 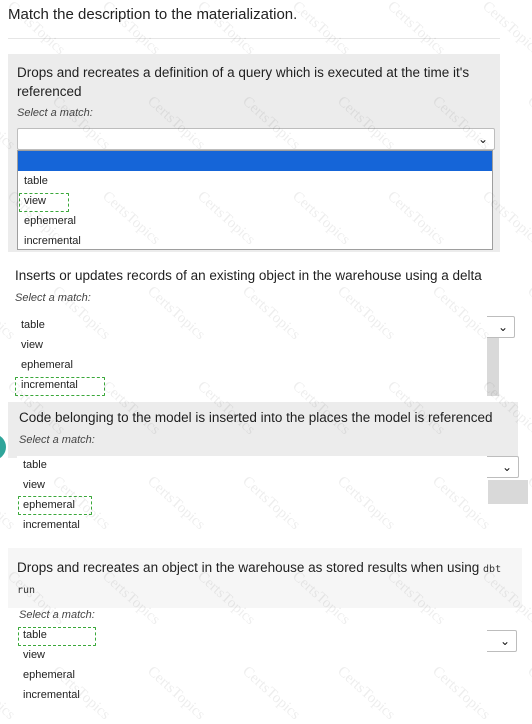 I want to click on question-1-option-view: view, so click(x=255, y=201).